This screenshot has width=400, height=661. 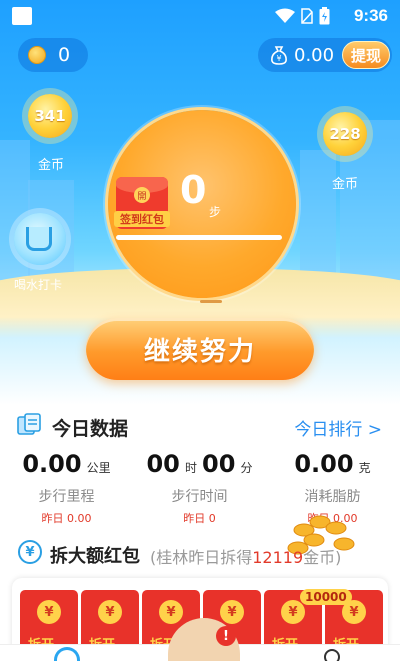 What do you see at coordinates (30, 552) in the screenshot?
I see `yen-icon: ¥` at bounding box center [30, 552].